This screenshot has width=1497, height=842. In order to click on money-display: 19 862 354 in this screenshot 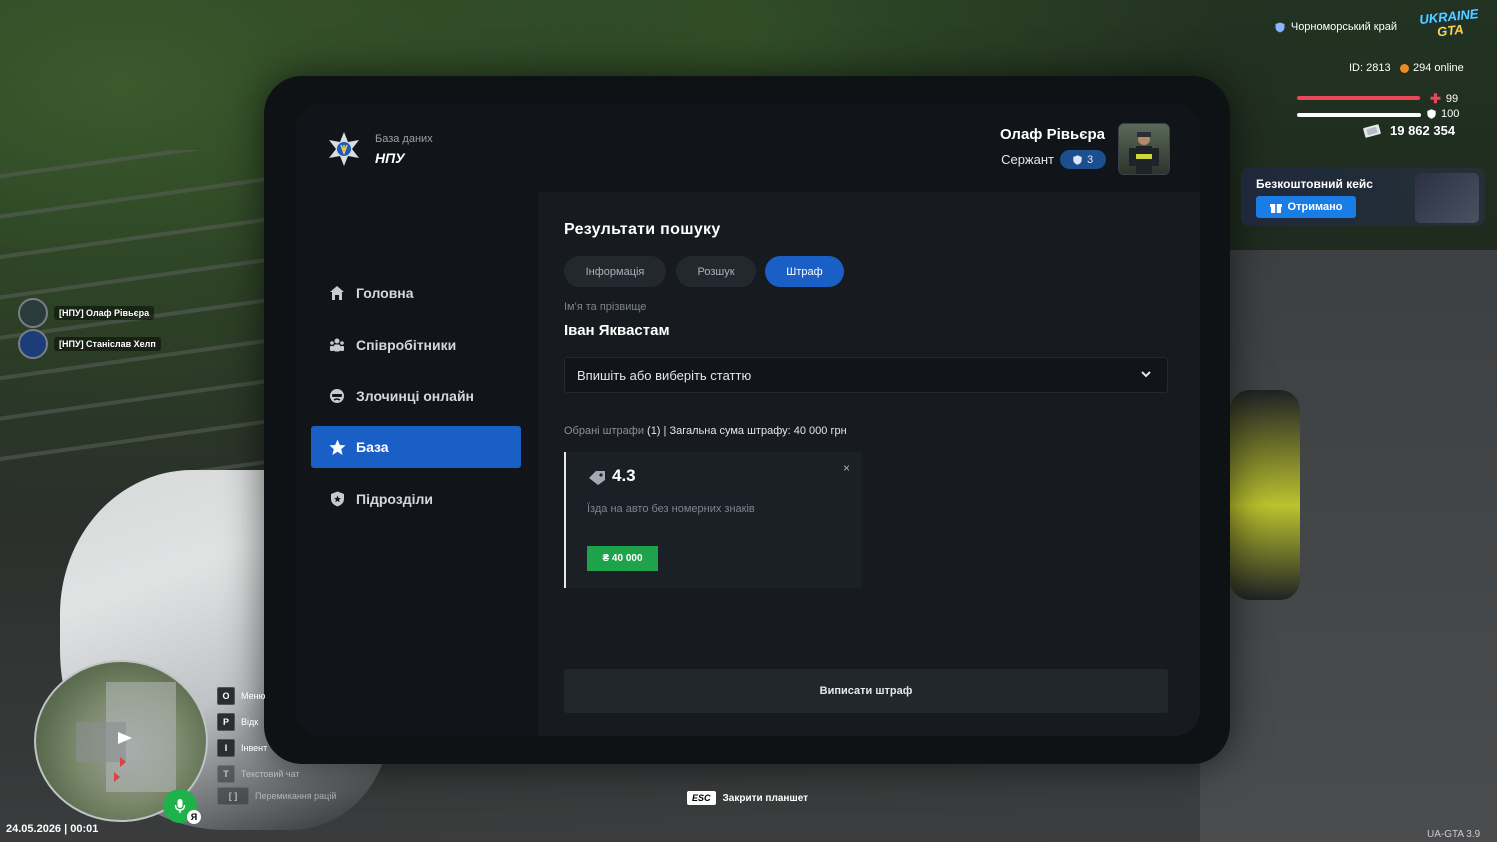, I will do `click(1408, 130)`.